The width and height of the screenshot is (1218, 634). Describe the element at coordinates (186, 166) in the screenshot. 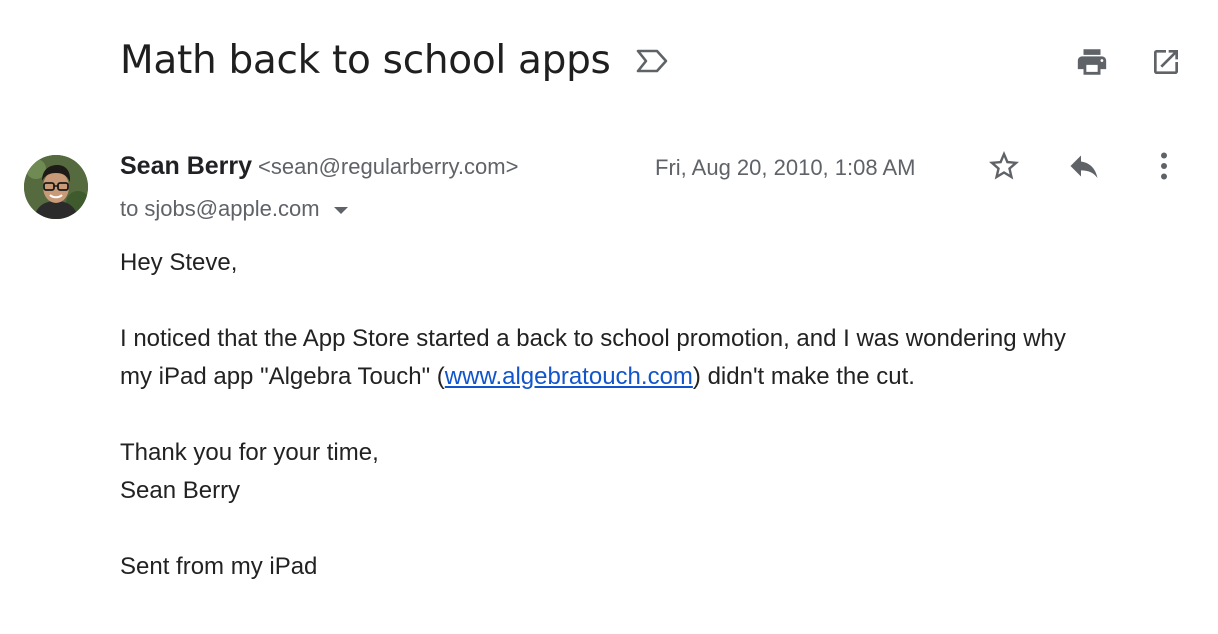

I see `sender-name: Sean Berry` at that location.